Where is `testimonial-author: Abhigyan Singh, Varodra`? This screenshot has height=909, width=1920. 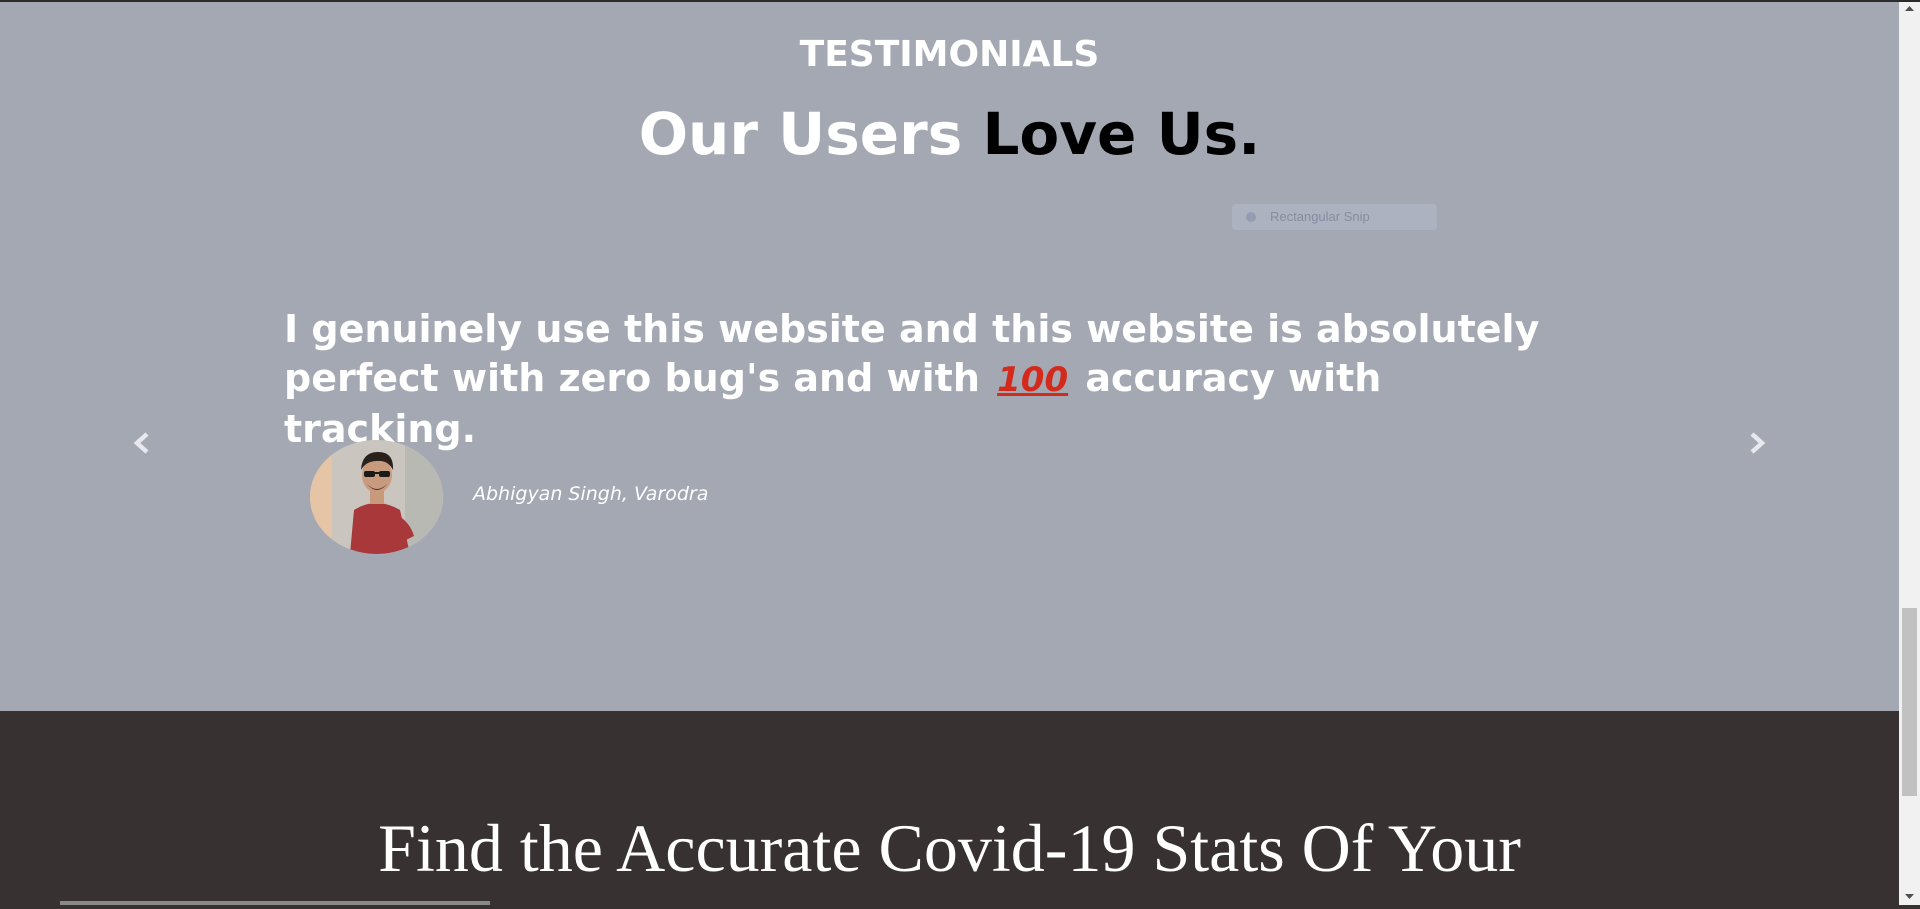
testimonial-author: Abhigyan Singh, Varodra is located at coordinates (591, 494).